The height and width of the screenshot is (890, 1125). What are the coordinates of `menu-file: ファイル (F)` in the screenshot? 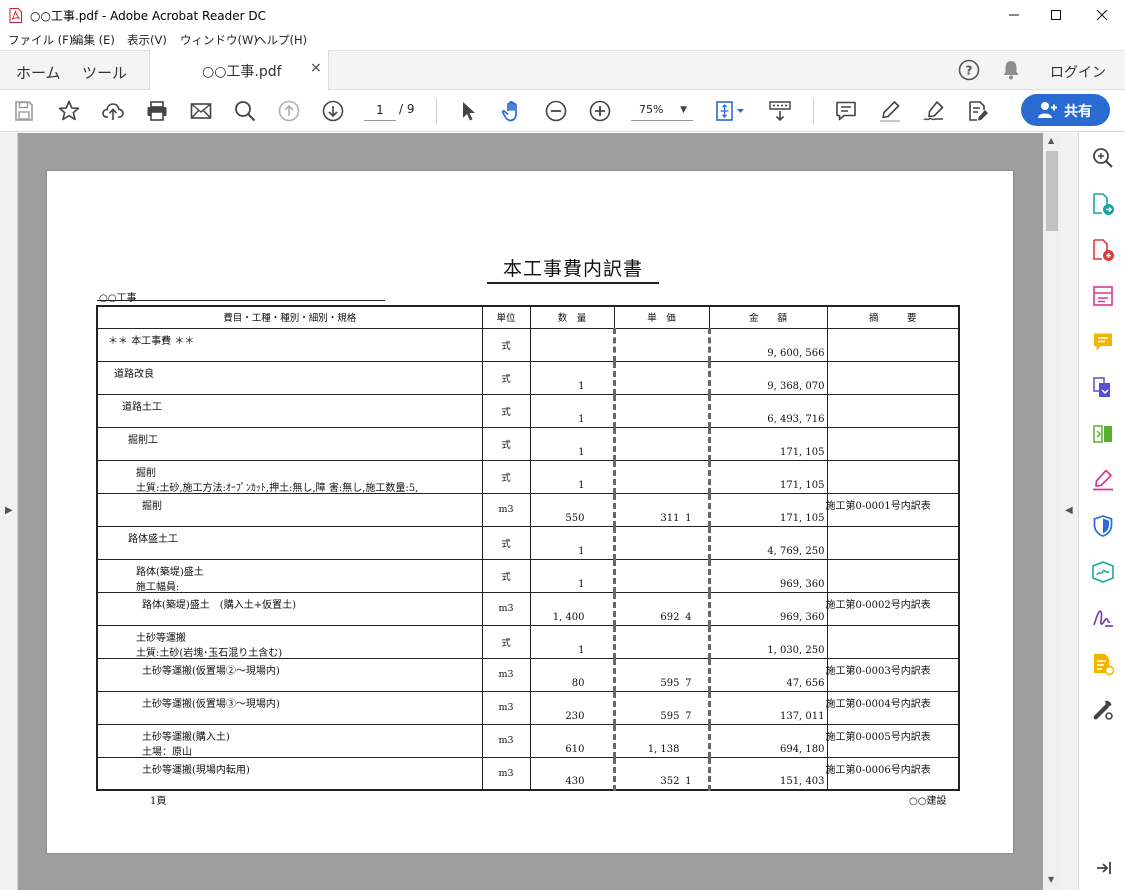 It's located at (40, 40).